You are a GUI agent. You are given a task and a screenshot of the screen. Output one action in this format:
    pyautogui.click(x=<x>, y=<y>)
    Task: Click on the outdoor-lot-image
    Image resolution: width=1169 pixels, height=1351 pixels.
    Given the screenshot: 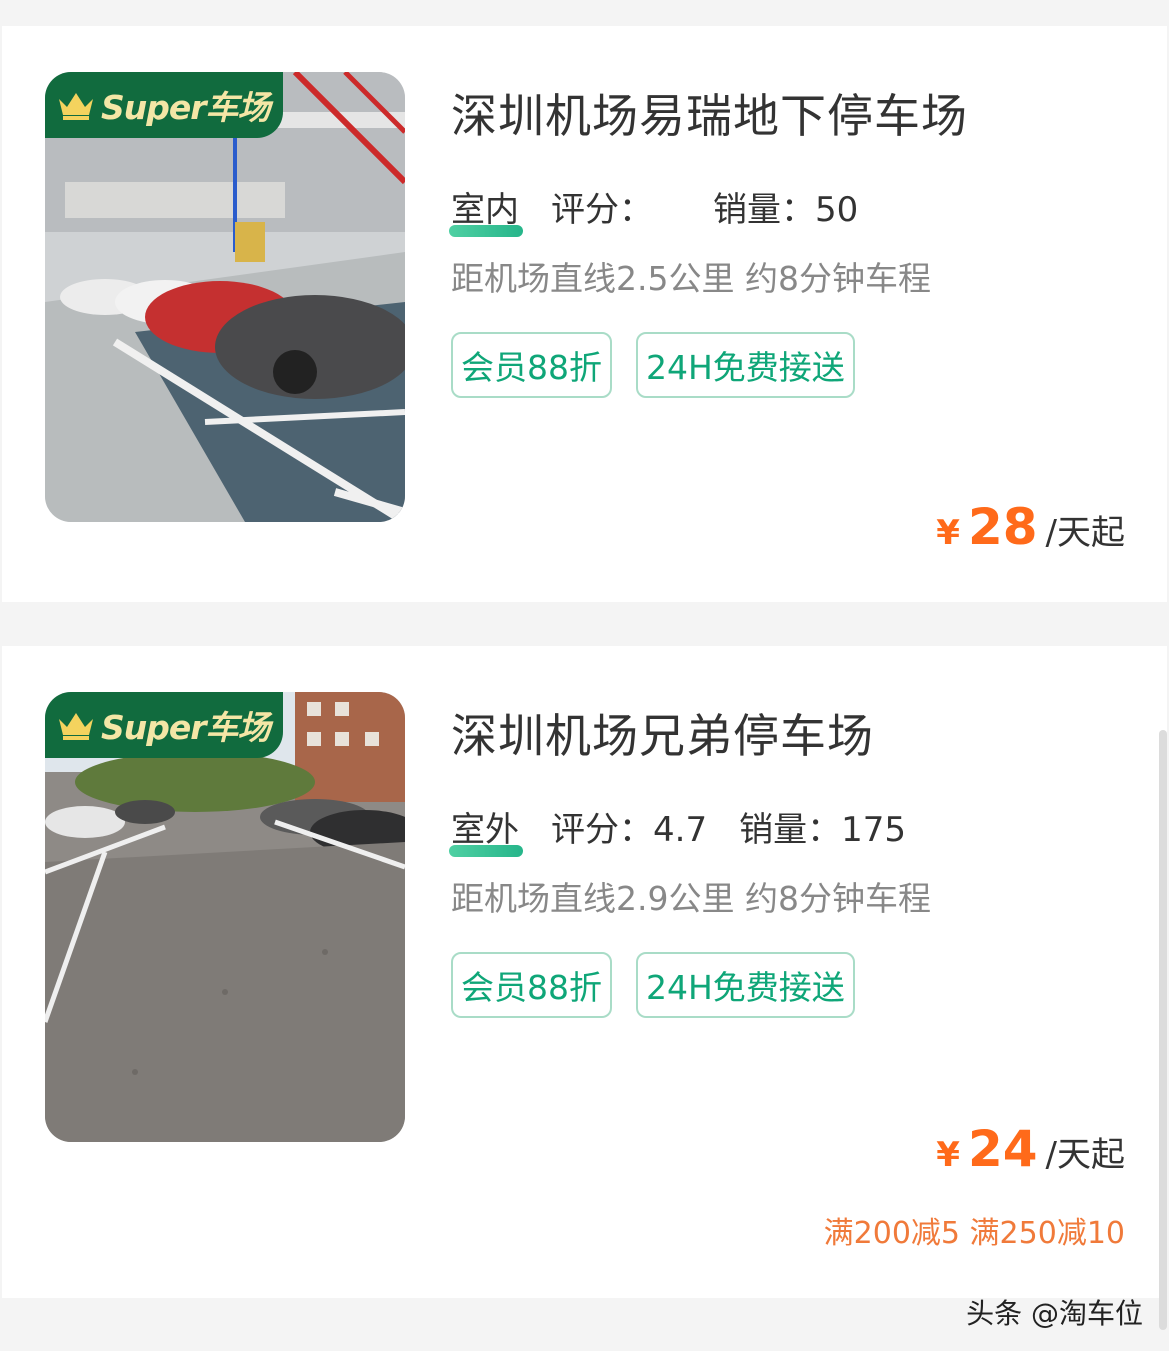 What is the action you would take?
    pyautogui.click(x=225, y=917)
    